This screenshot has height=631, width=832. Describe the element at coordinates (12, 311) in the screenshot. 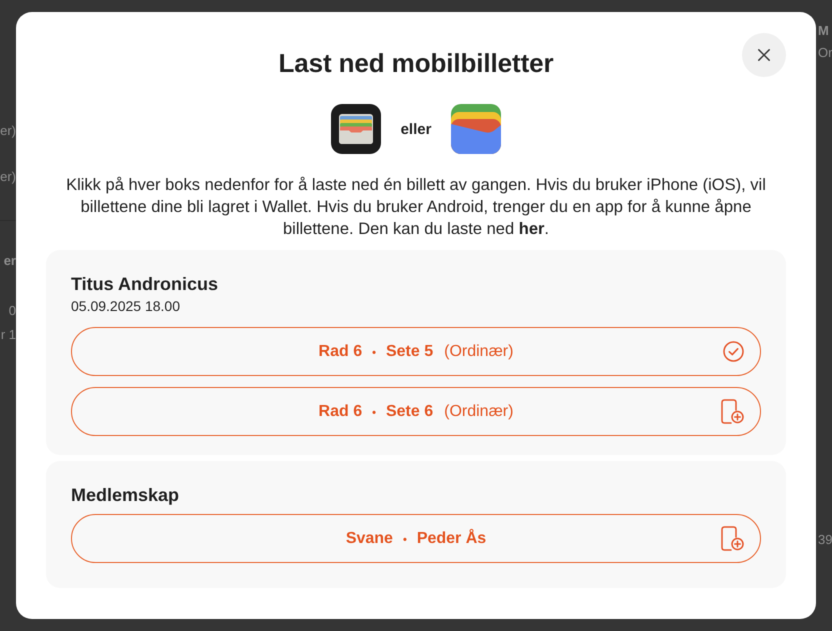

I see `background-text: 0` at that location.